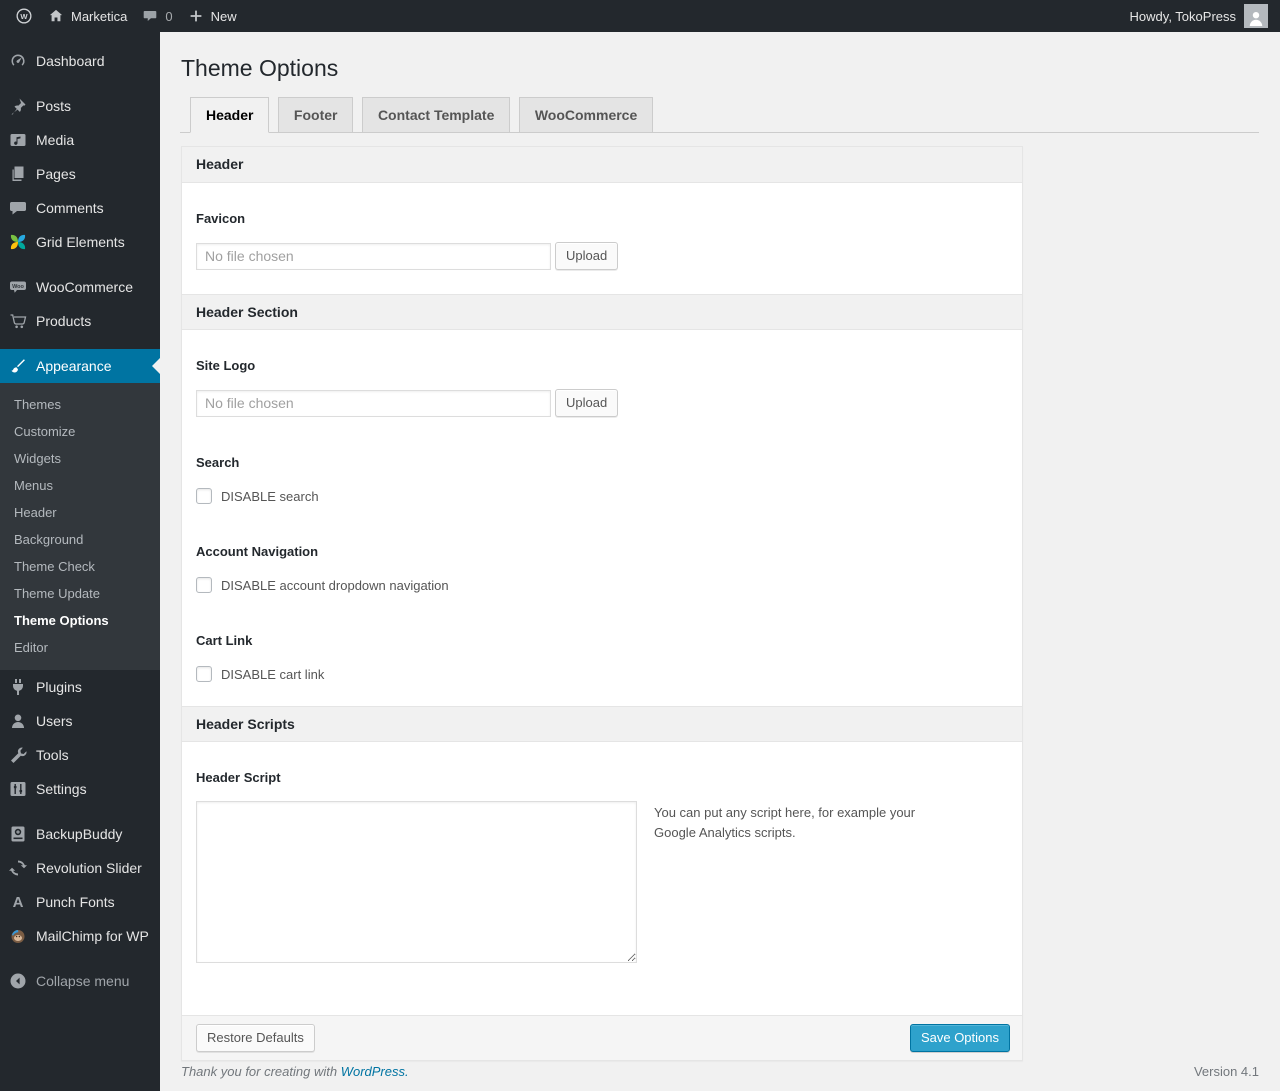 The image size is (1280, 1091). What do you see at coordinates (375, 1071) in the screenshot?
I see `wordpress-link: WordPress.` at bounding box center [375, 1071].